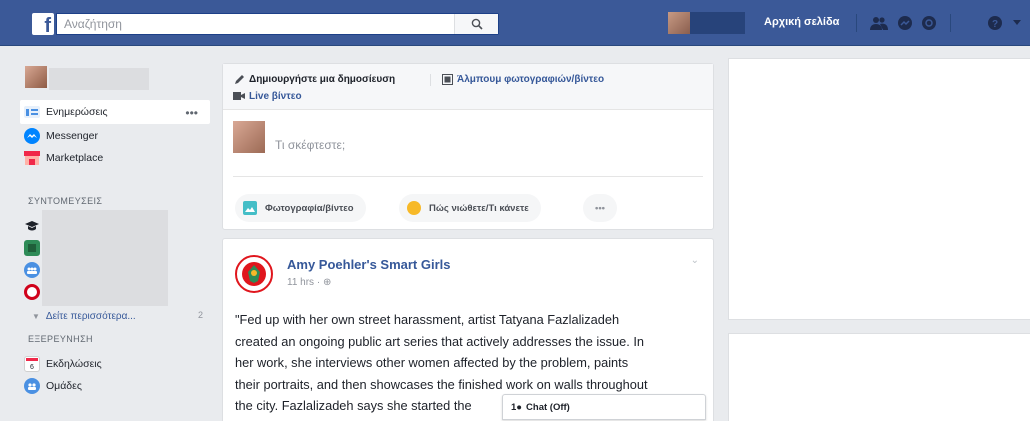 The height and width of the screenshot is (421, 1030). Describe the element at coordinates (479, 208) in the screenshot. I see `button-label: Πώς νιώθετε/Τι κάνετε` at that location.